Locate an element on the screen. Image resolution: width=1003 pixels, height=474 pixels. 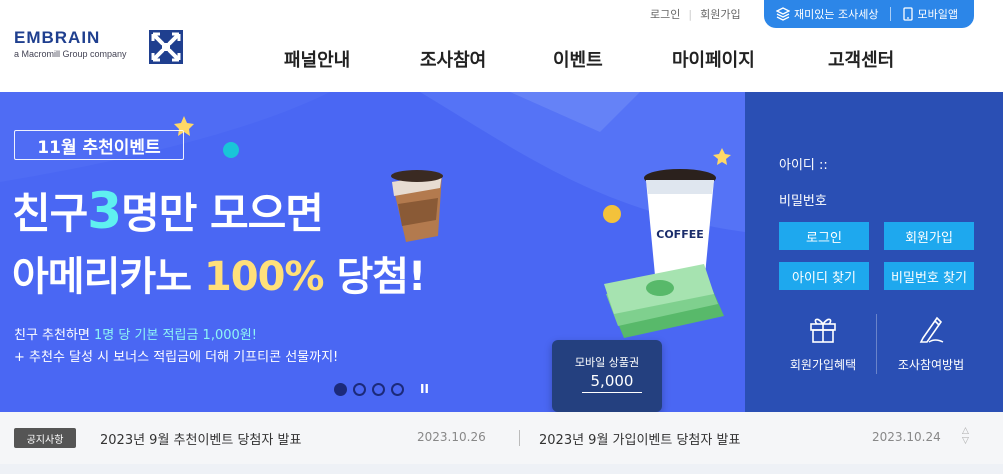
coffee-cup-icon is located at coordinates (417, 206).